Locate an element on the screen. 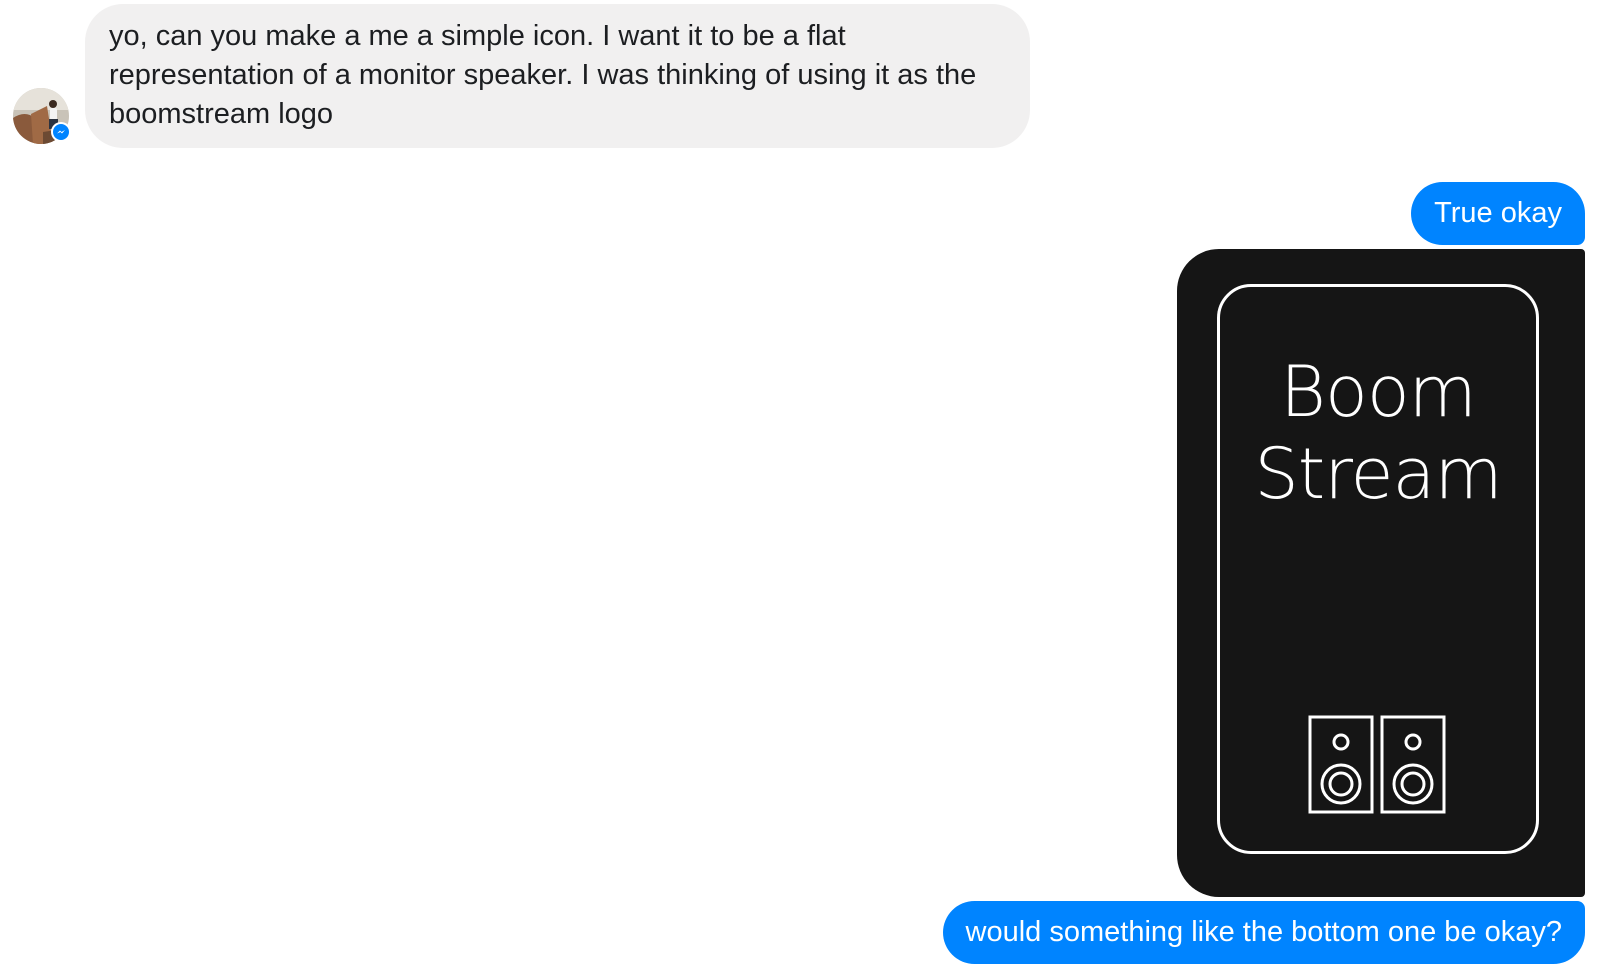 The image size is (1600, 965). monitor-speakers-icon is located at coordinates (1377, 764).